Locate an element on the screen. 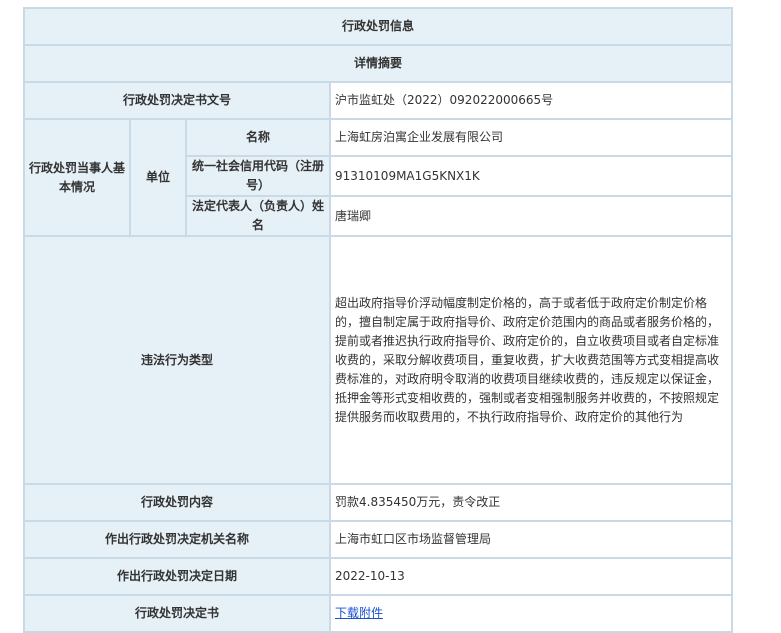  authority-label: 作出行政处罚决定机关名称 is located at coordinates (177, 539).